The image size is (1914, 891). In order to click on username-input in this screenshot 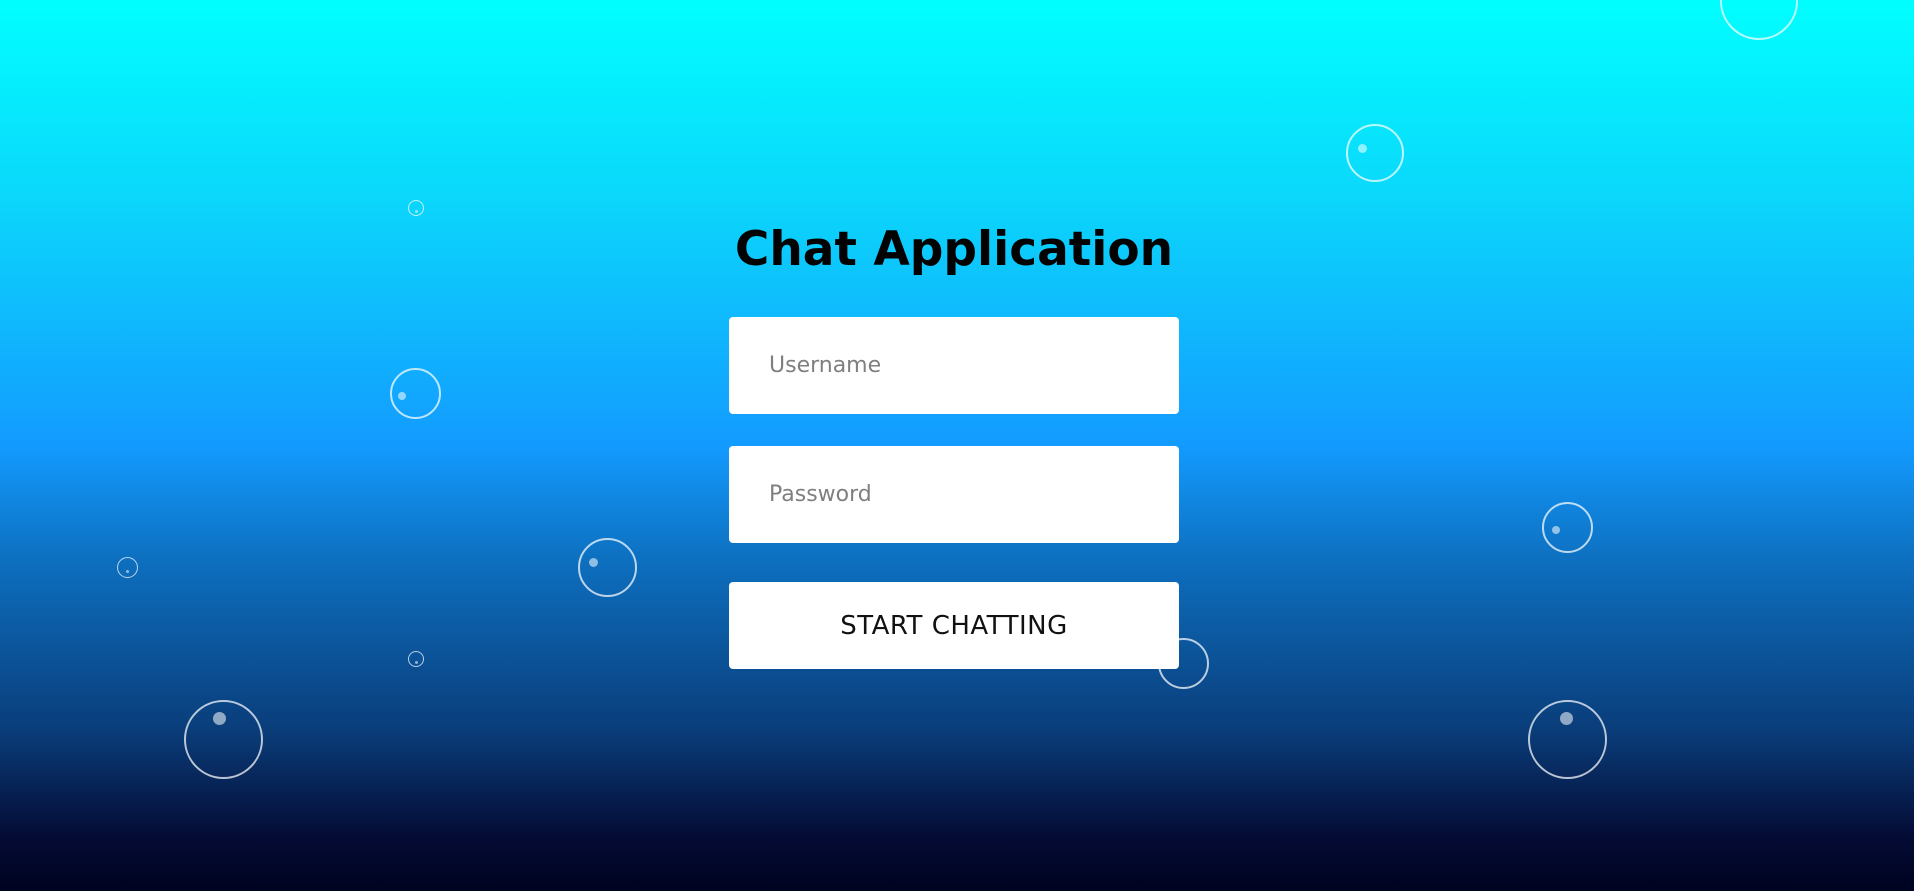, I will do `click(954, 365)`.